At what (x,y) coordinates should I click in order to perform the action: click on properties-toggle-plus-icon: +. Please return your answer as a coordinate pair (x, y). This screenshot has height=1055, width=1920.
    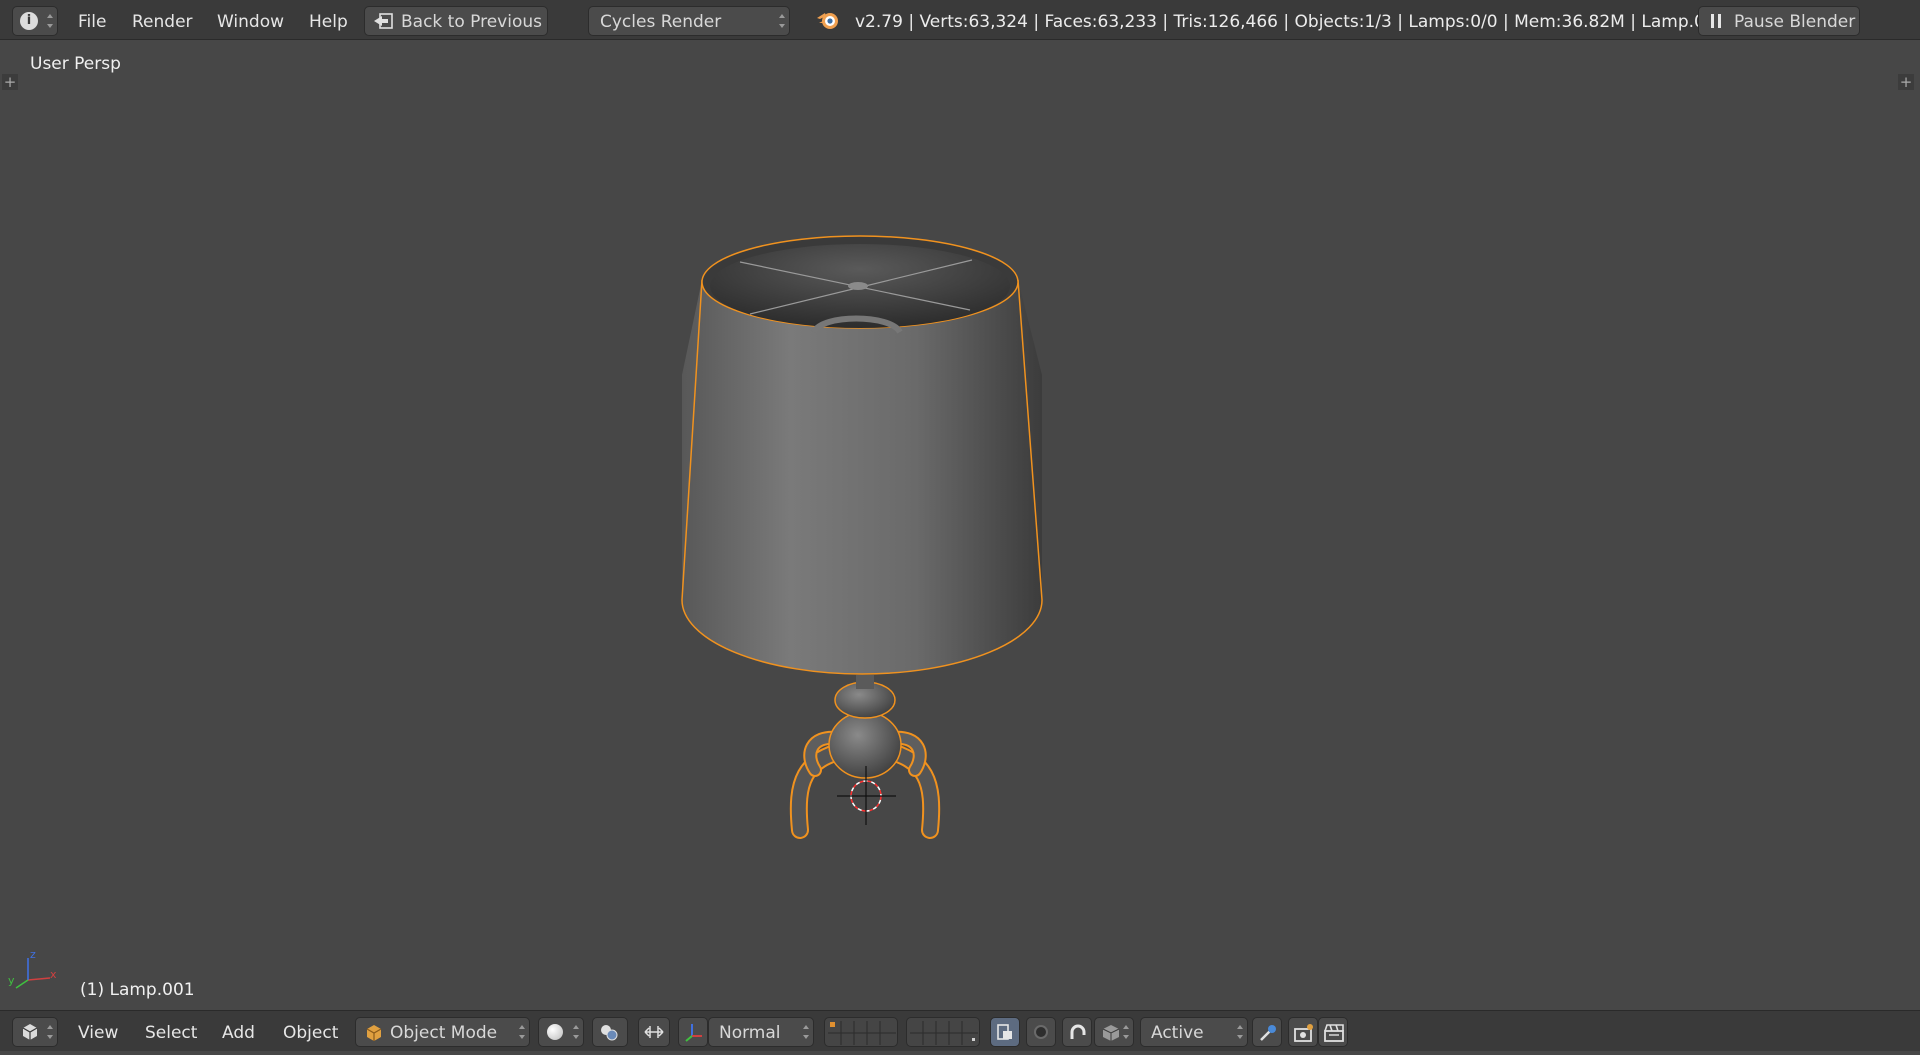
    Looking at the image, I should click on (1906, 82).